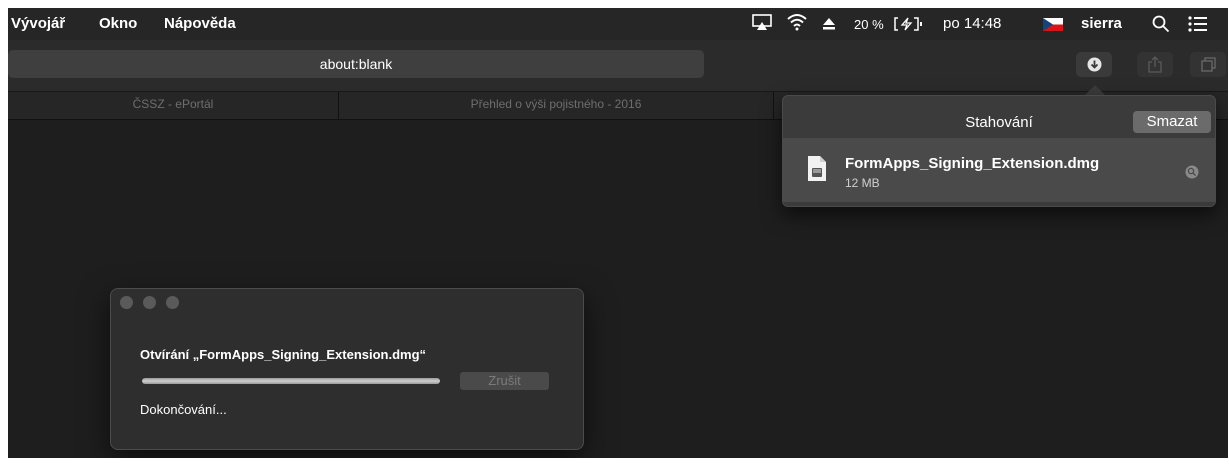  I want to click on notification-list-icon, so click(1198, 24).